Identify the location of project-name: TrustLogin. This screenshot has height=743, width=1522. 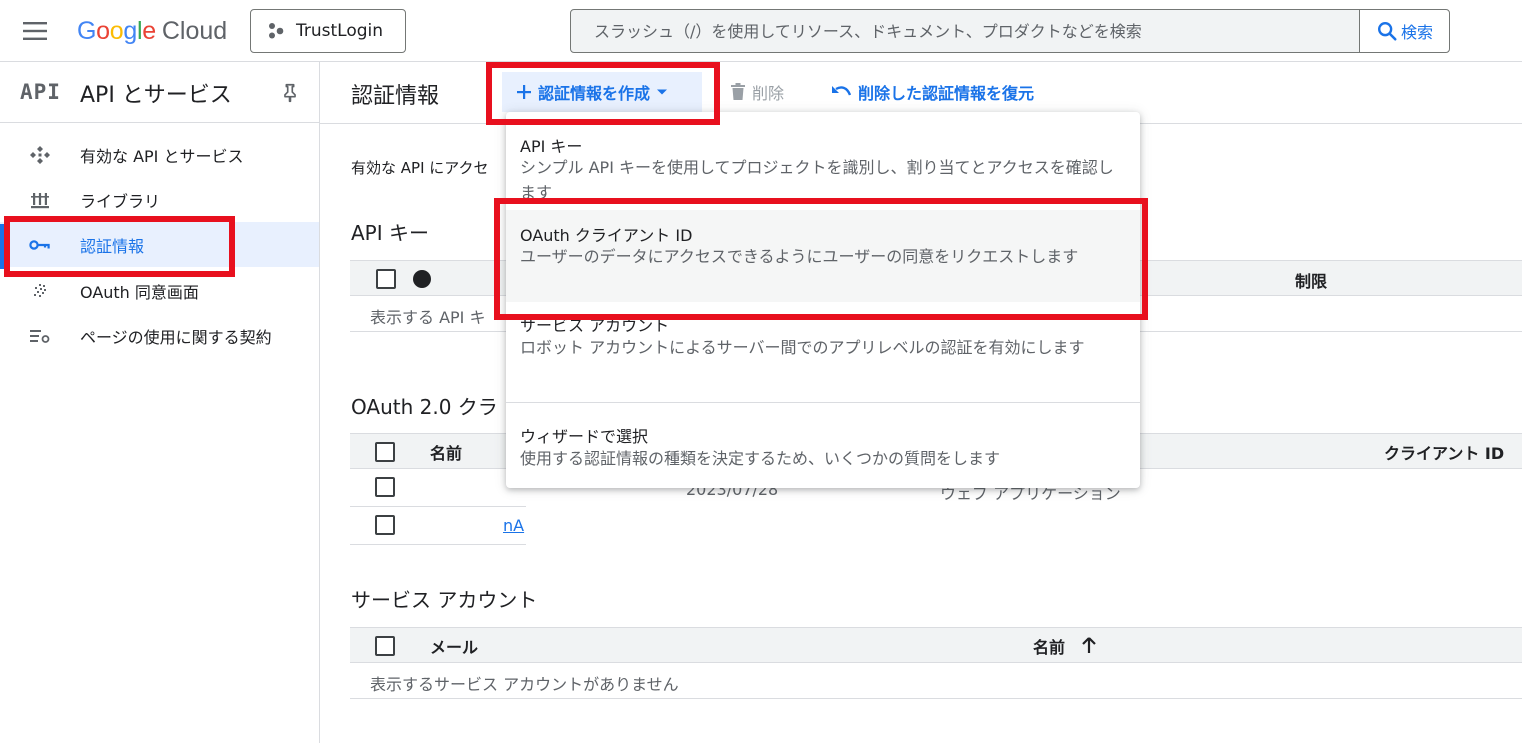
(340, 31).